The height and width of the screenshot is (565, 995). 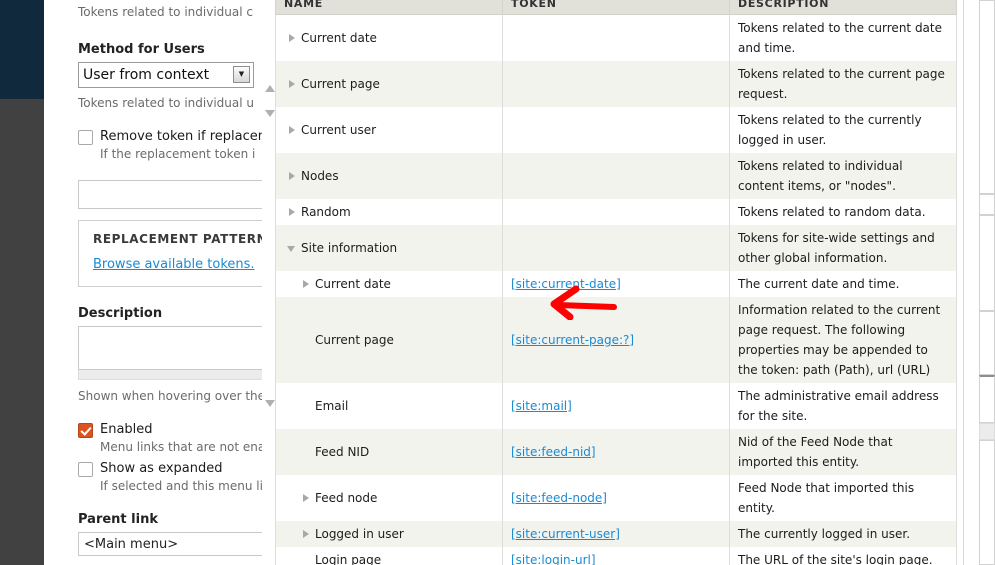 I want to click on enabled-checkbox, so click(x=85, y=430).